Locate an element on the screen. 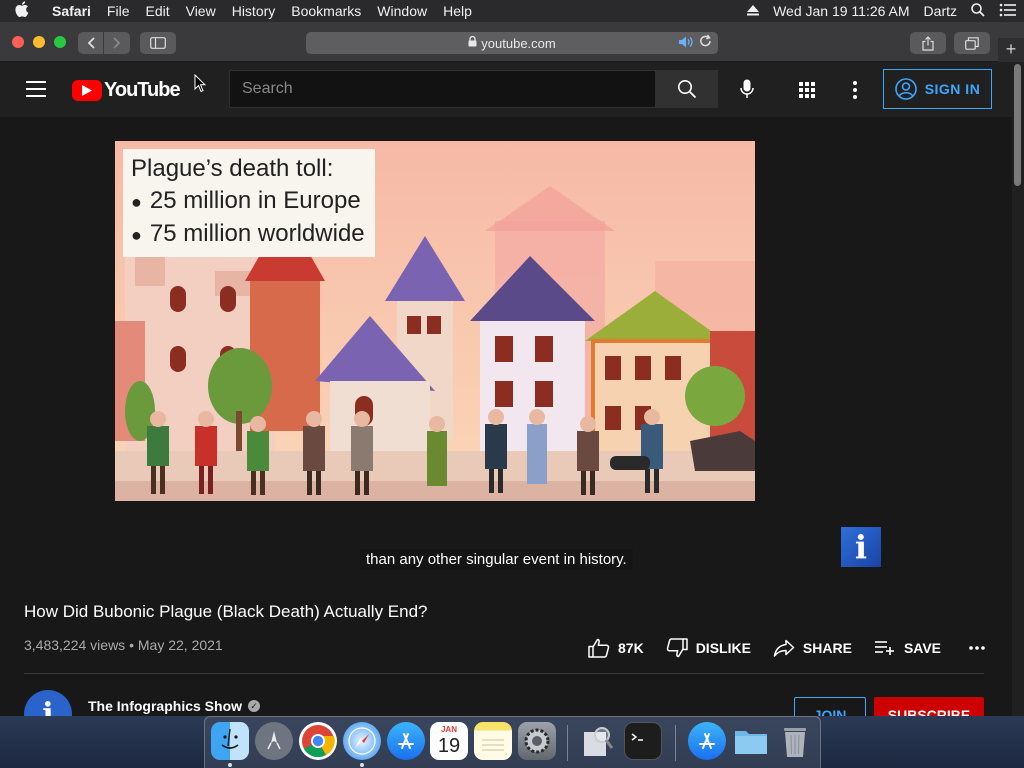 The image size is (1024, 768). save-button: SAVE is located at coordinates (907, 648).